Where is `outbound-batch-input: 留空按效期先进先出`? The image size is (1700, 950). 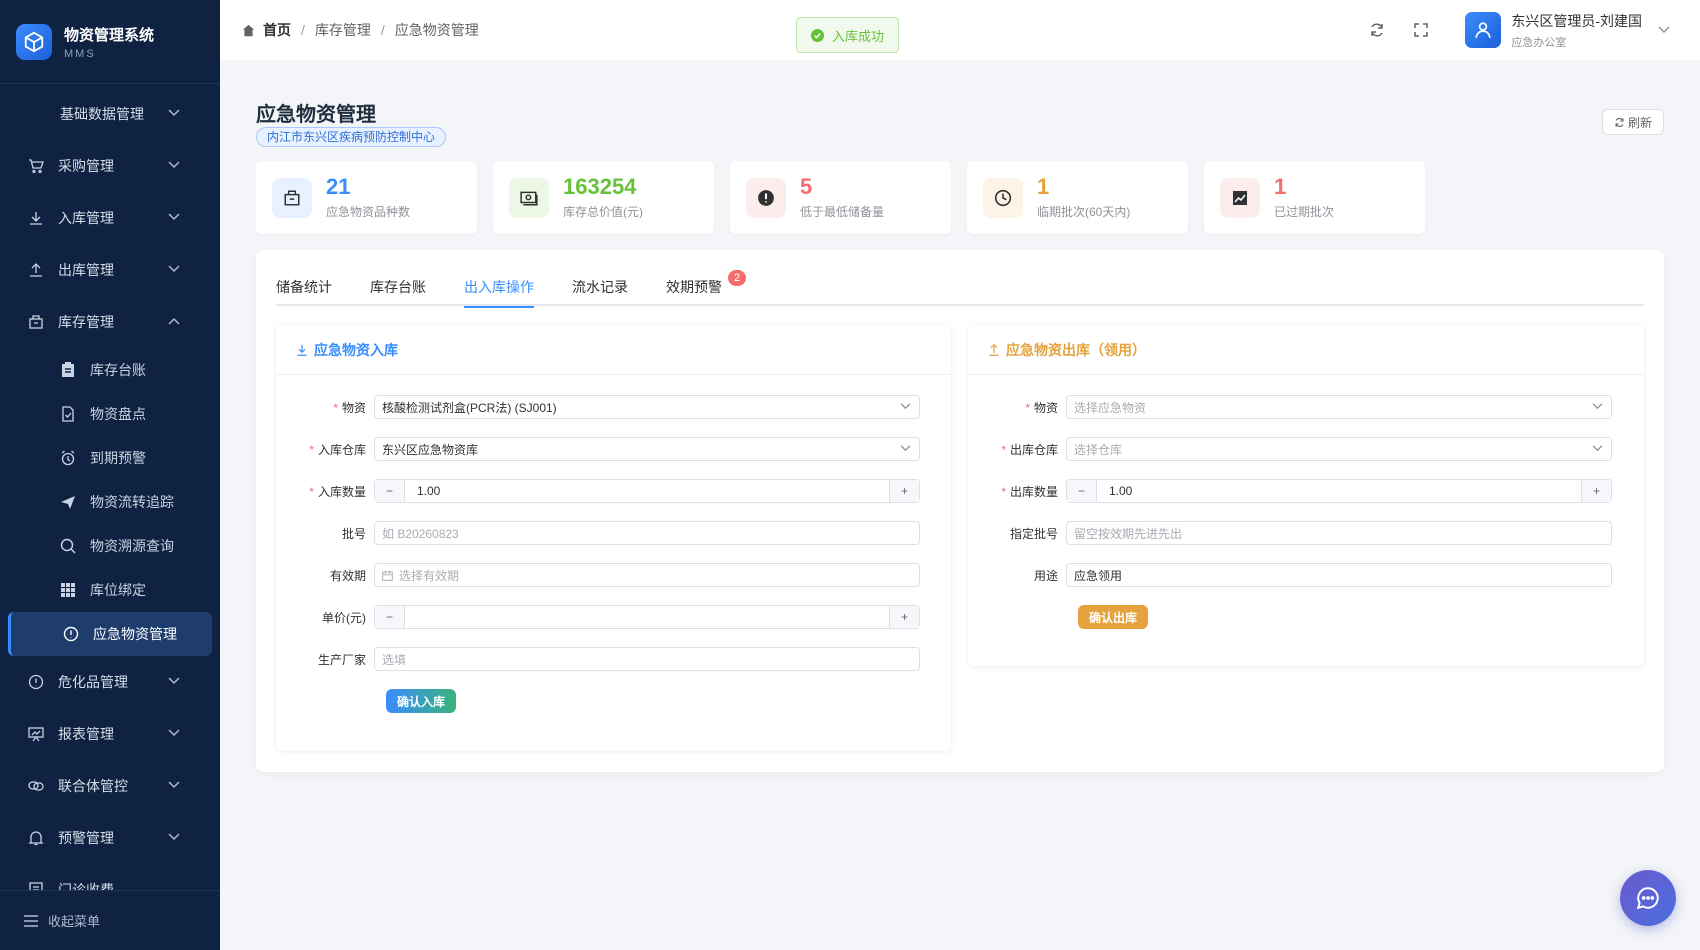
outbound-batch-input: 留空按效期先进先出 is located at coordinates (1339, 533).